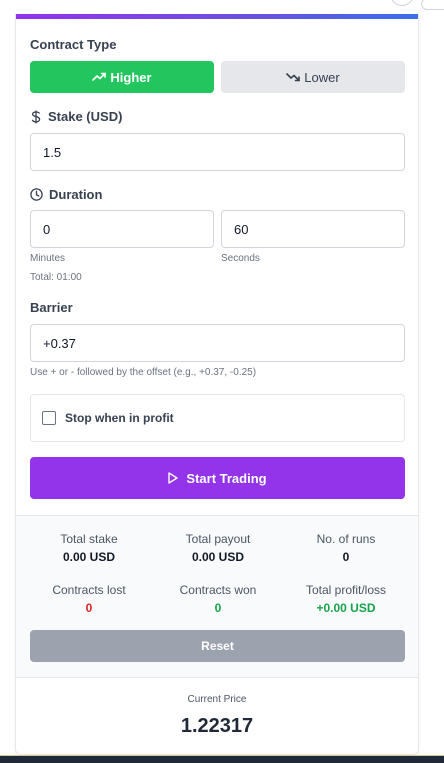 This screenshot has width=444, height=763. What do you see at coordinates (313, 229) in the screenshot?
I see `seconds-input: 60` at bounding box center [313, 229].